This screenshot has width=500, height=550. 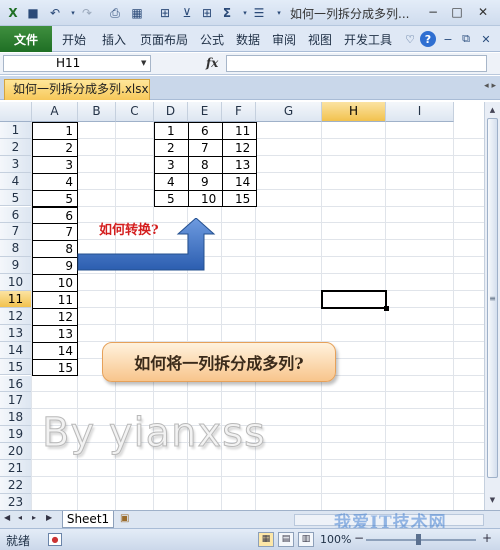 What do you see at coordinates (16, 418) in the screenshot?
I see `row-header-18: 18` at bounding box center [16, 418].